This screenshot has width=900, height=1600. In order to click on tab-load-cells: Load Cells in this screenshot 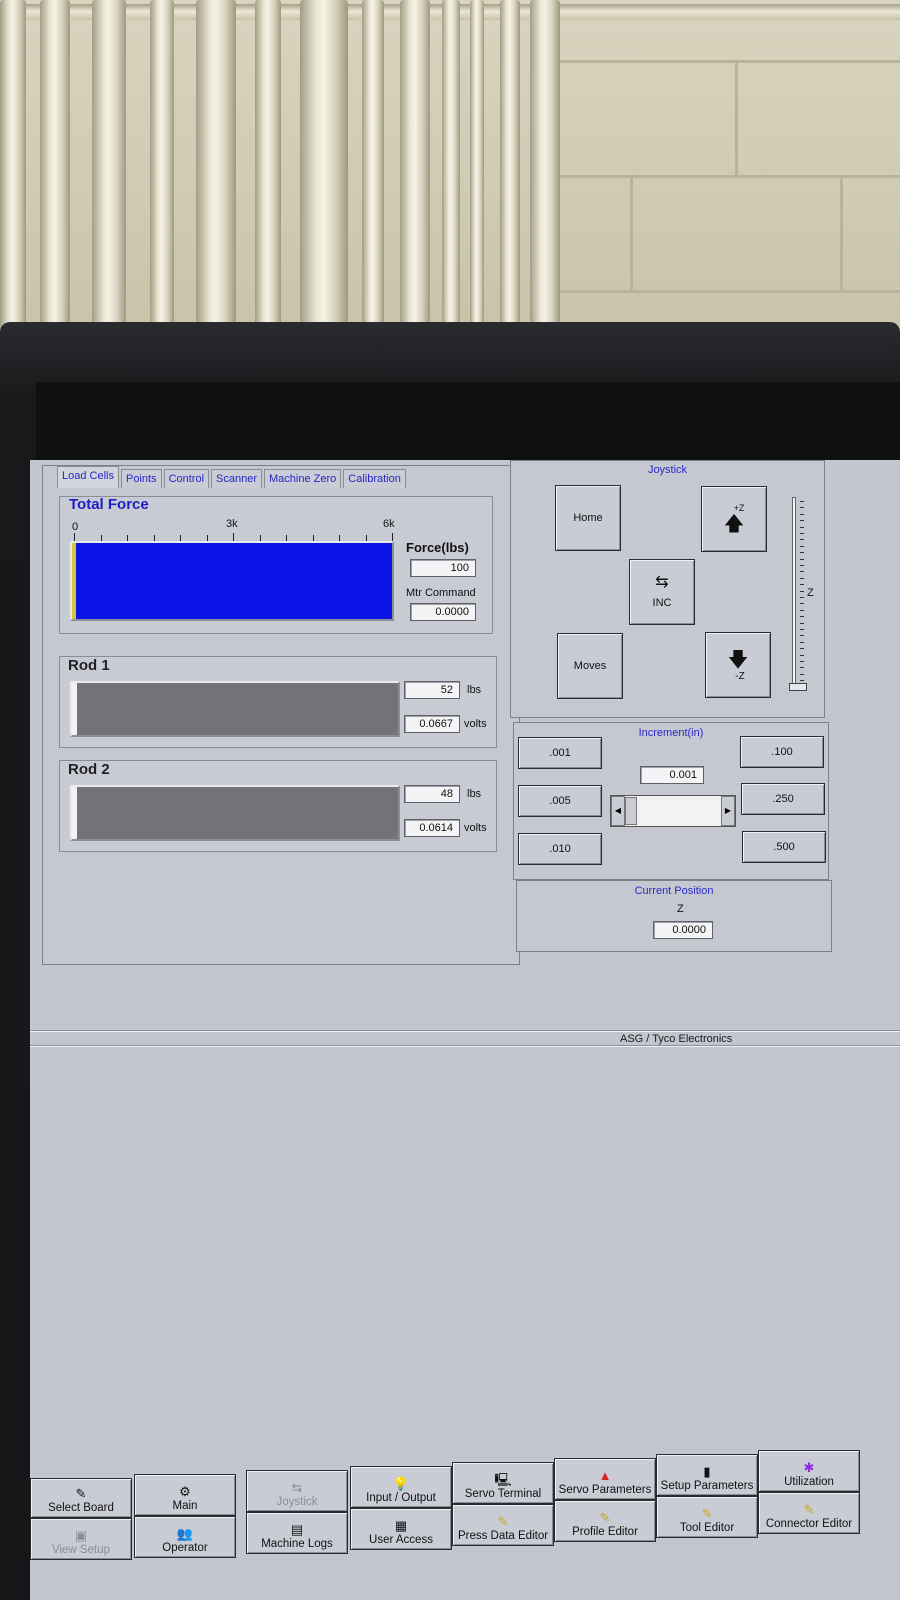, I will do `click(88, 477)`.